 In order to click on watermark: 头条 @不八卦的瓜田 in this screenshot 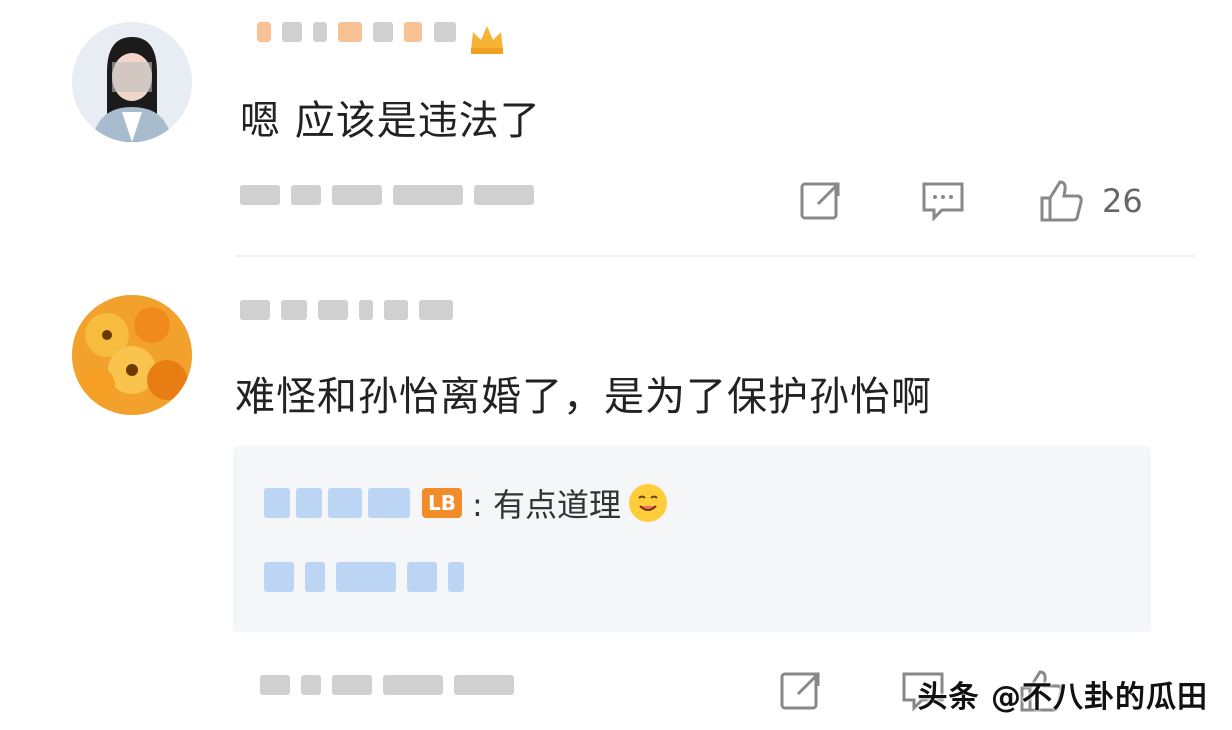, I will do `click(1062, 697)`.